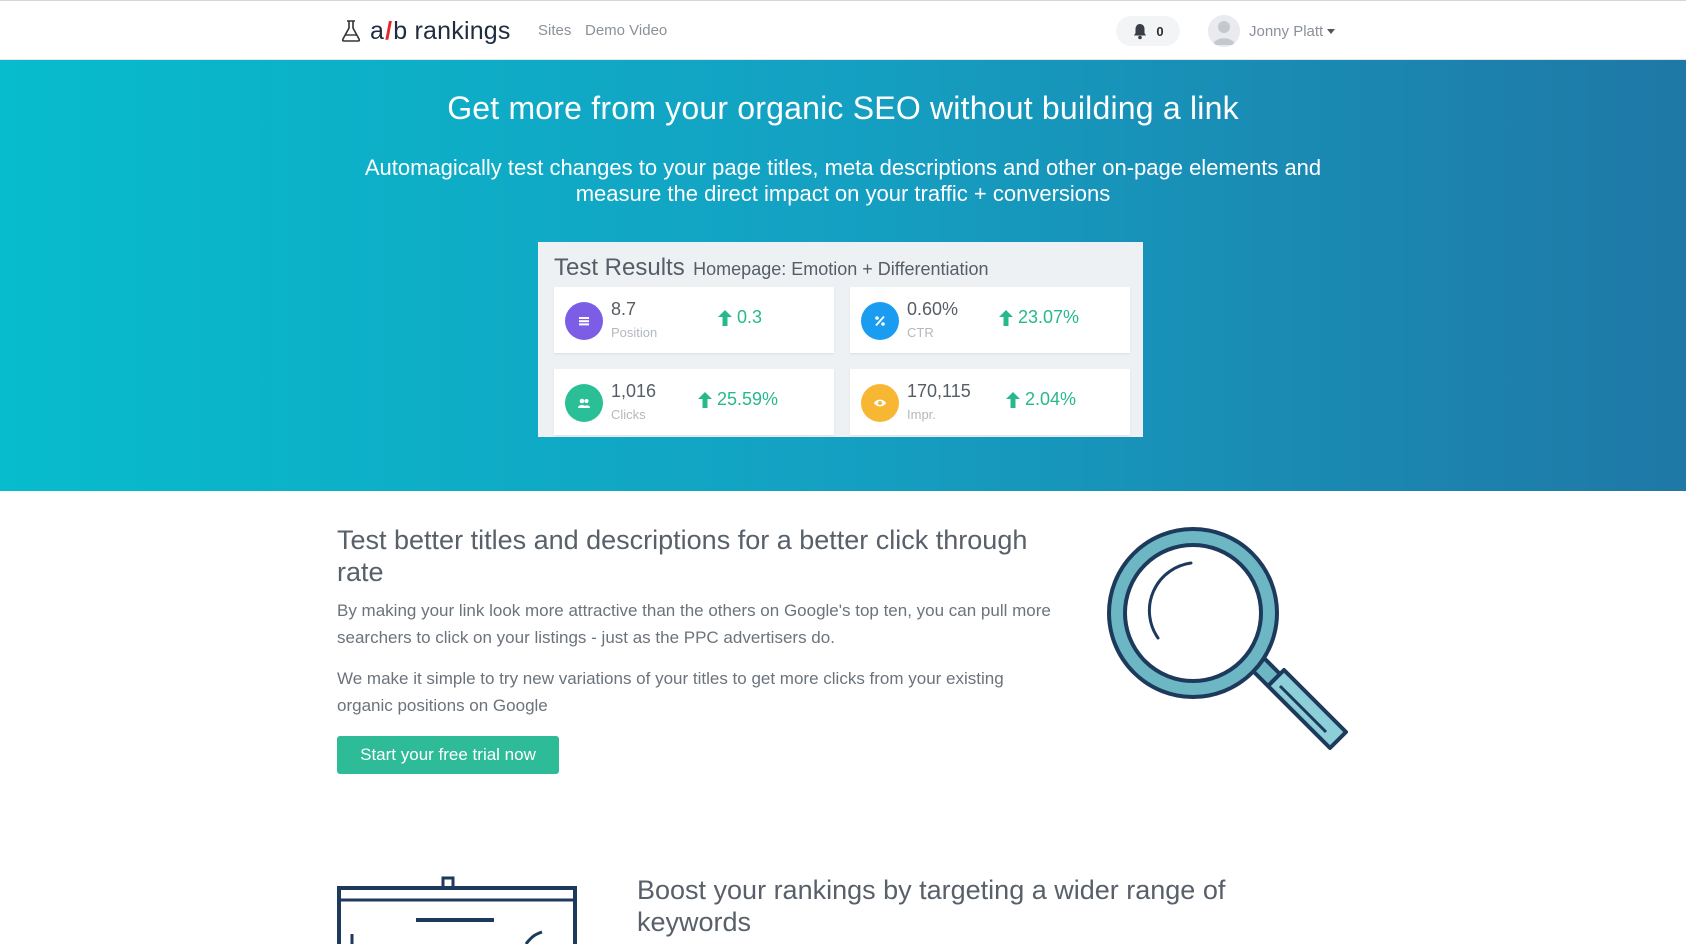 The height and width of the screenshot is (944, 1686). I want to click on bell-icon, so click(1140, 31).